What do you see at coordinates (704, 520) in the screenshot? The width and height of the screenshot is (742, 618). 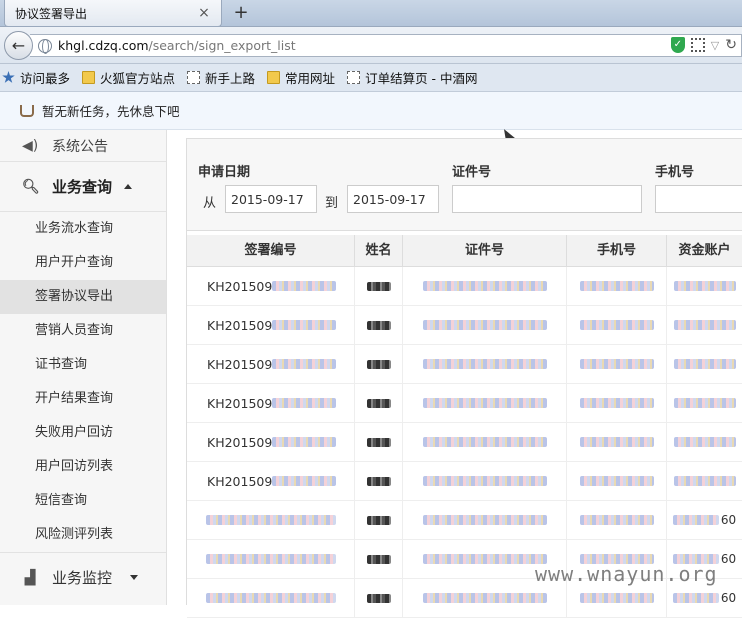 I see `cell-fund-account: 60` at bounding box center [704, 520].